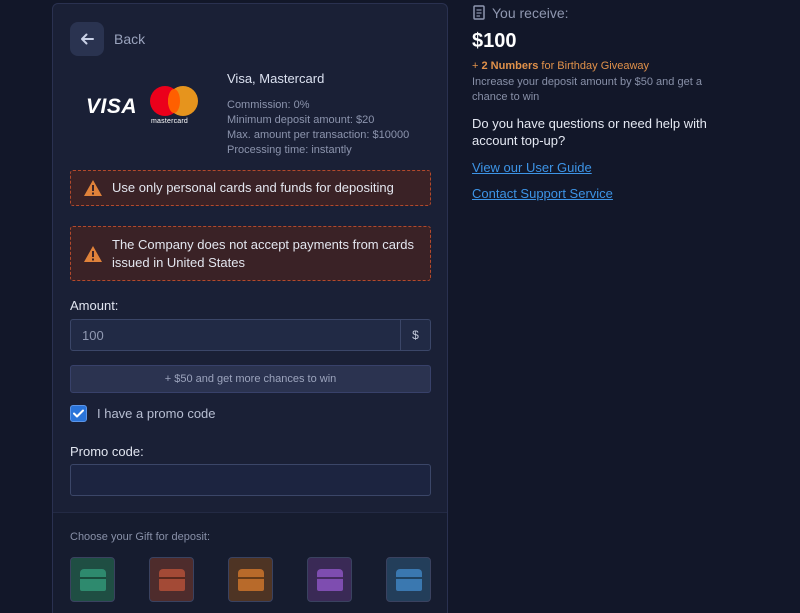 The image size is (800, 613). Describe the element at coordinates (143, 107) in the screenshot. I see `card-logos: VISA mastercard` at that location.